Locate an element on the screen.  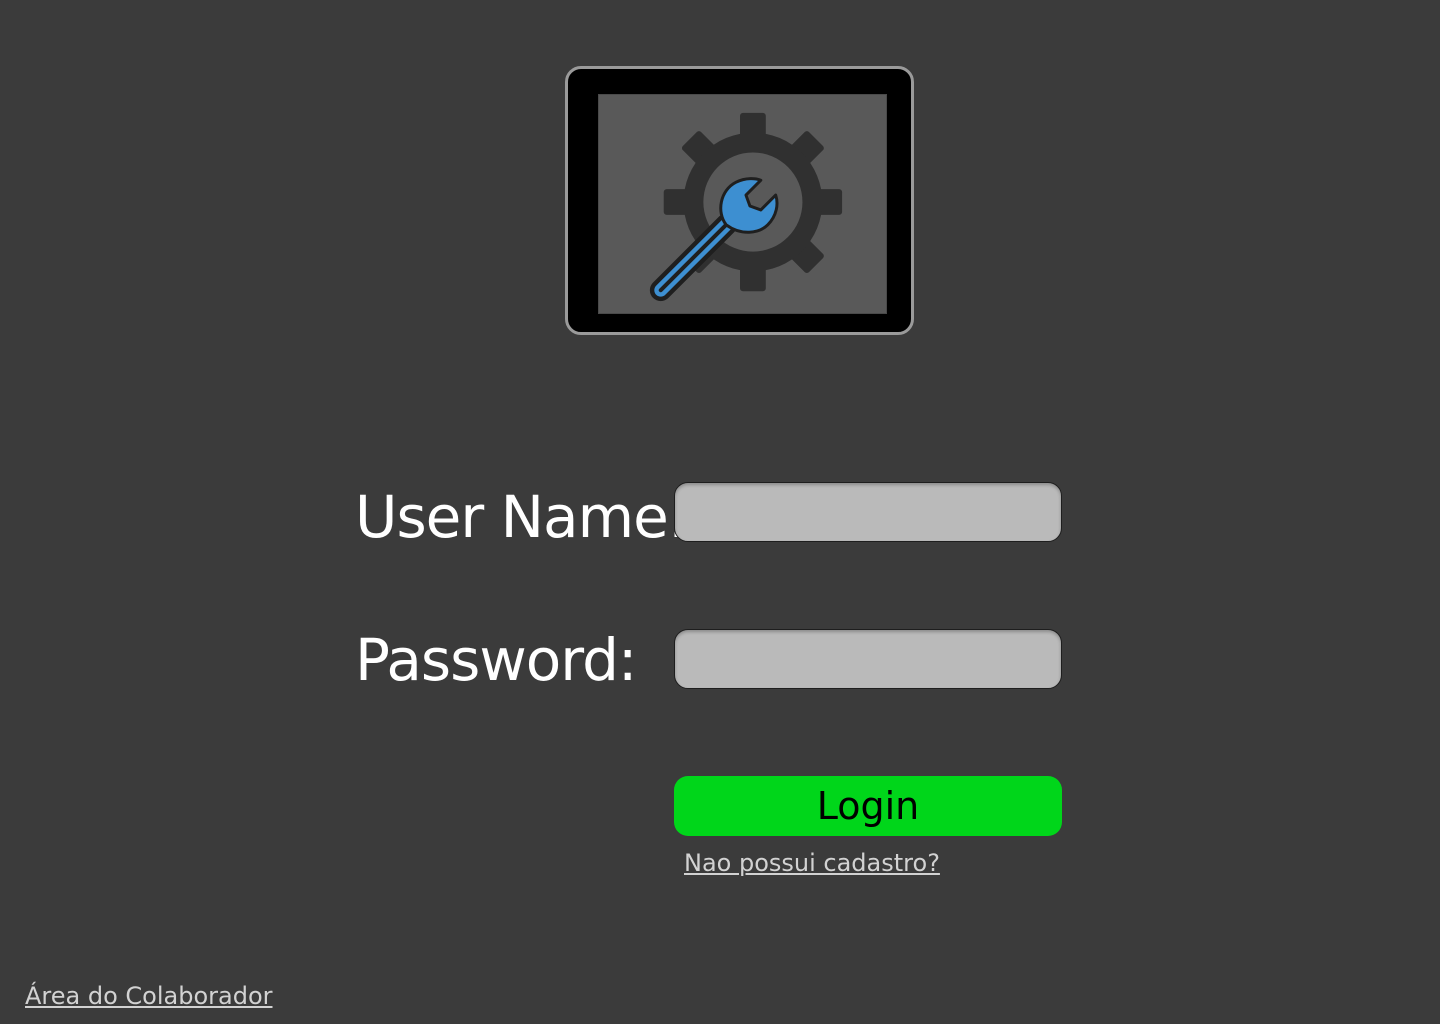
login-button: Login is located at coordinates (868, 806).